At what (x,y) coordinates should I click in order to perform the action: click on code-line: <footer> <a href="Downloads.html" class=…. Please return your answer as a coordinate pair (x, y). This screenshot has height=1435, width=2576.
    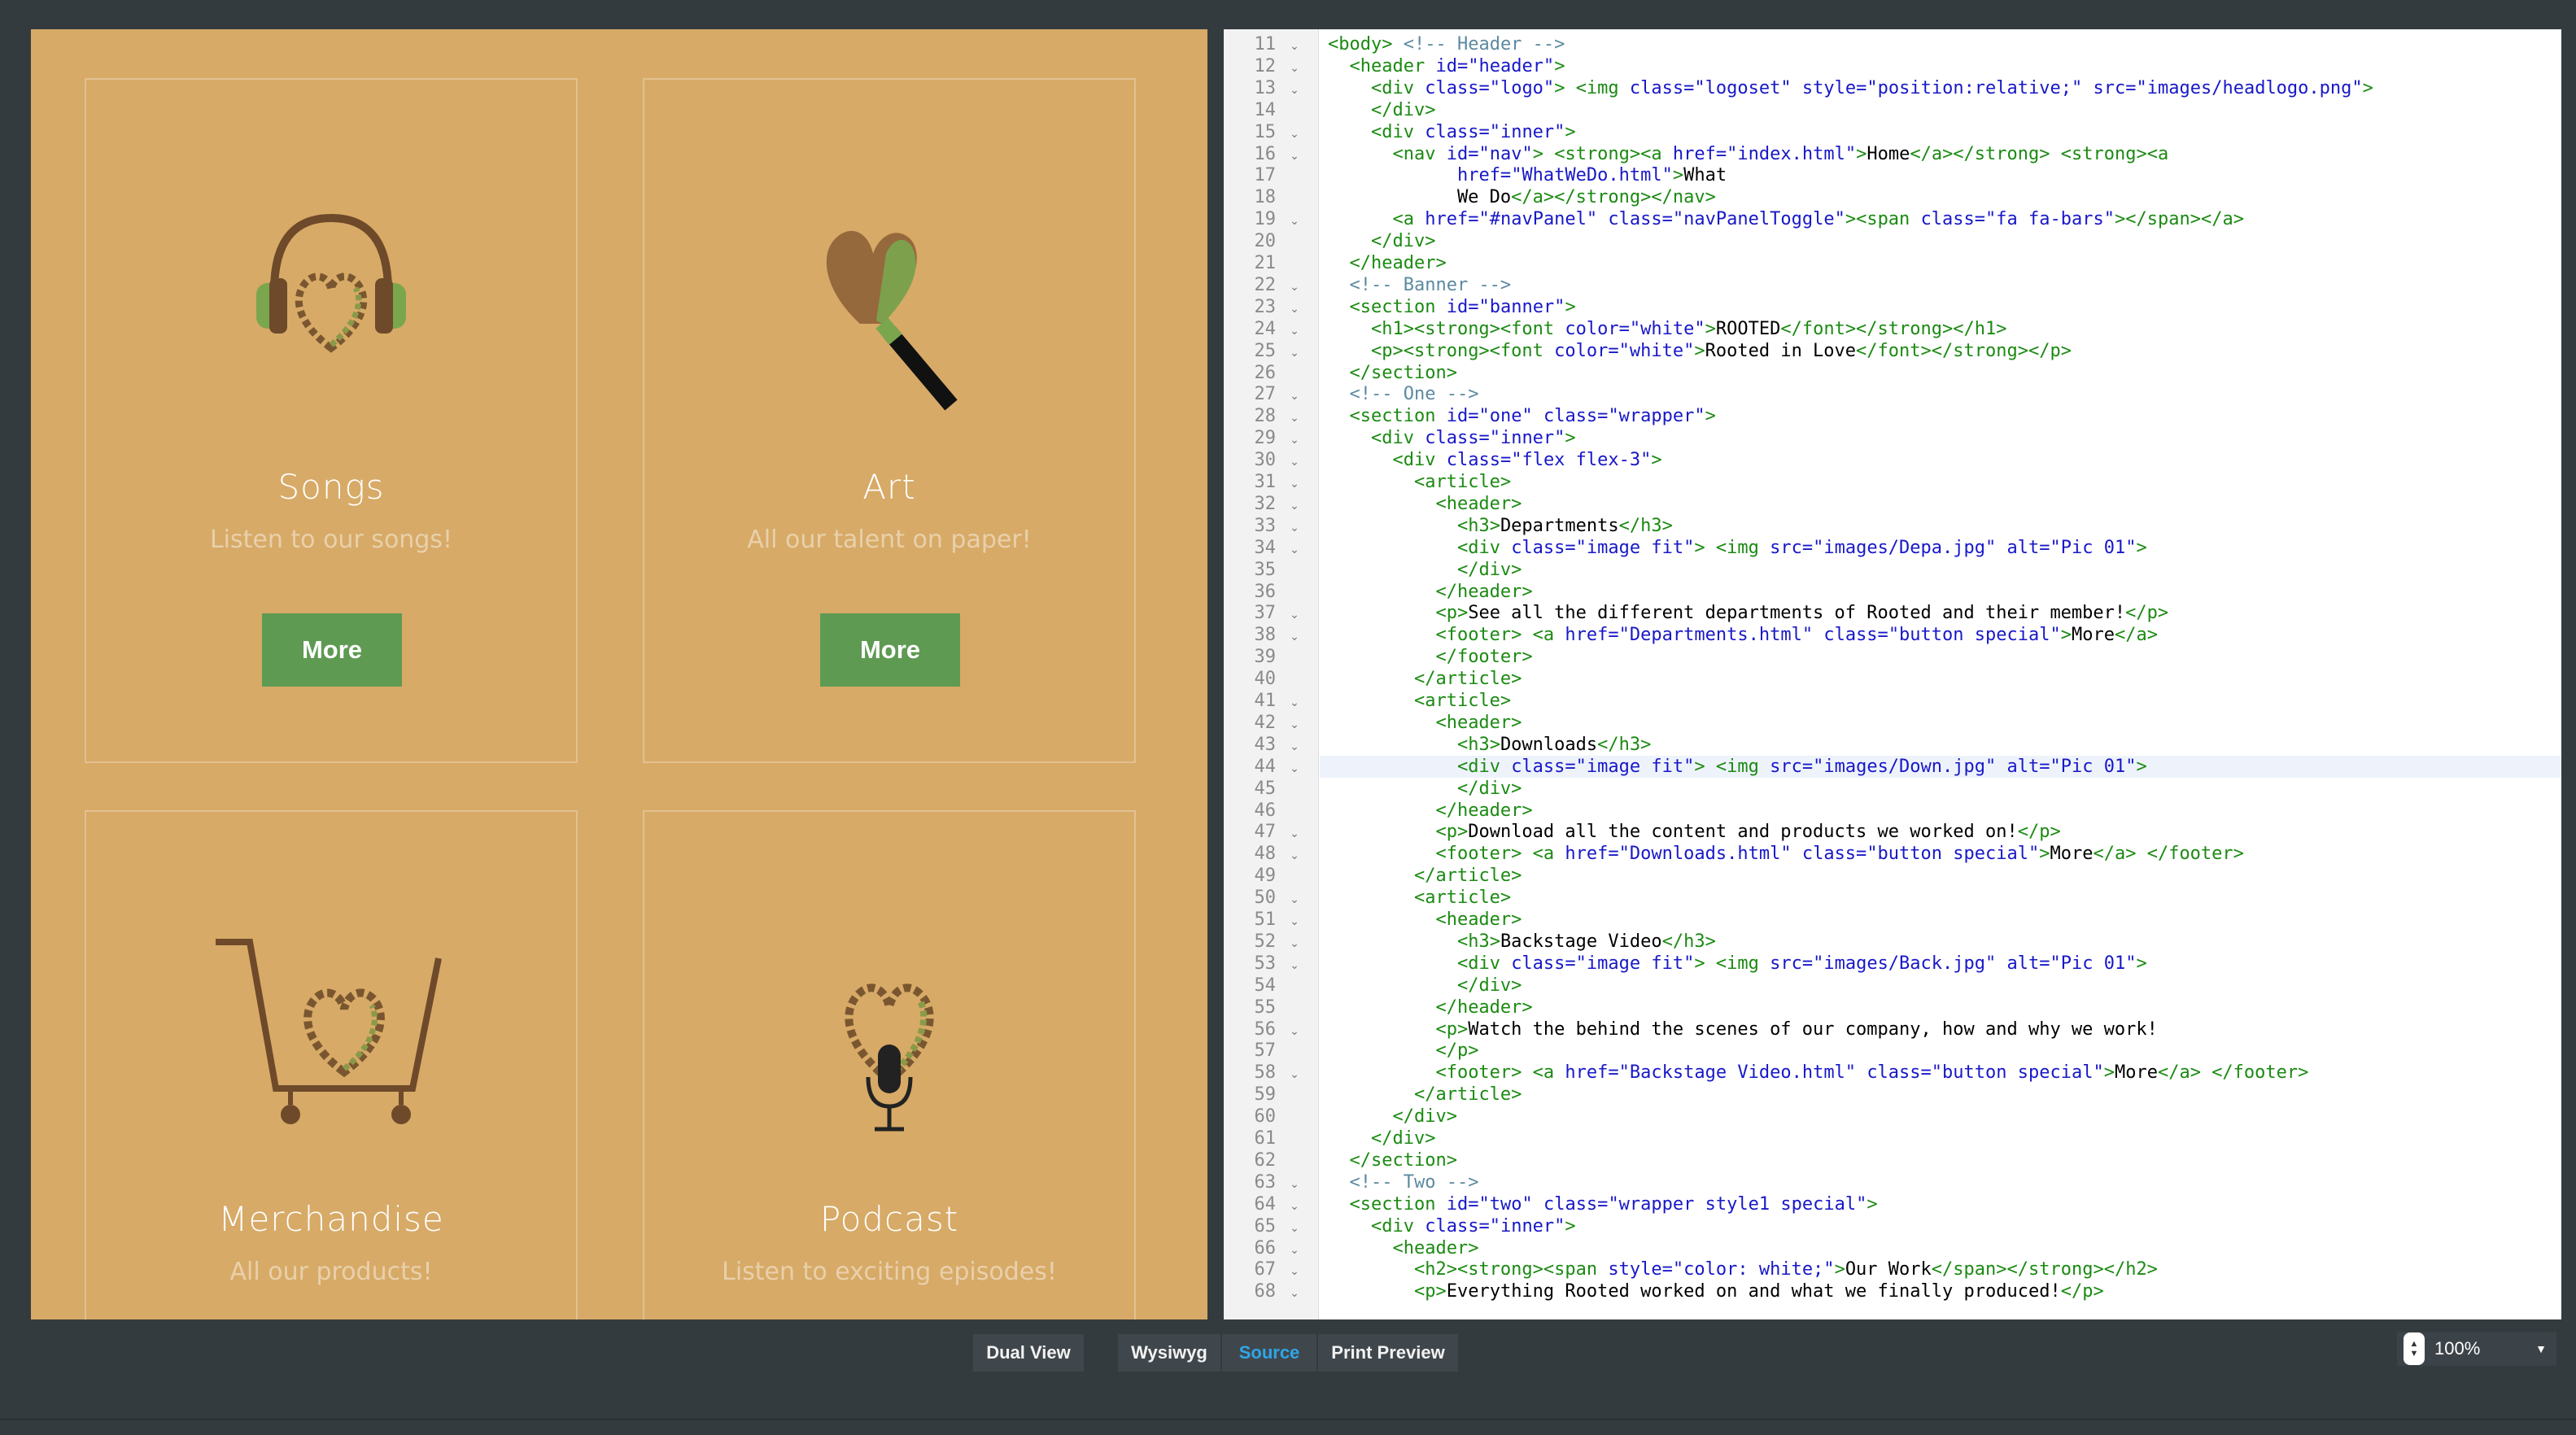
    Looking at the image, I should click on (1785, 854).